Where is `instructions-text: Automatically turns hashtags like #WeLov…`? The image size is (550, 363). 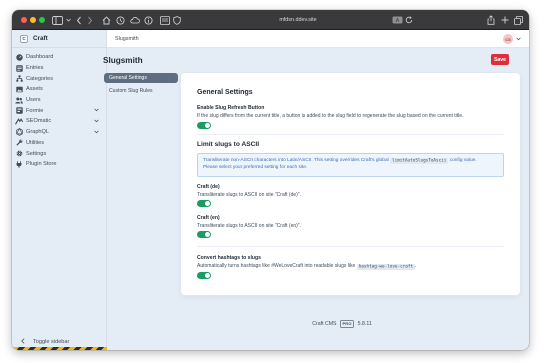 instructions-text: Automatically turns hashtags like #WeLov… is located at coordinates (276, 266).